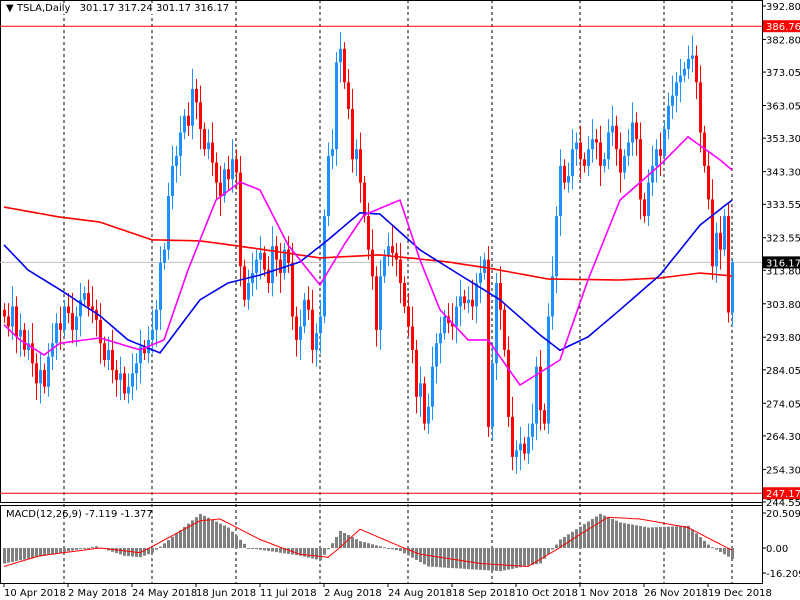 The height and width of the screenshot is (600, 800). What do you see at coordinates (35, 593) in the screenshot?
I see `date-label: 10 Apr 2018` at bounding box center [35, 593].